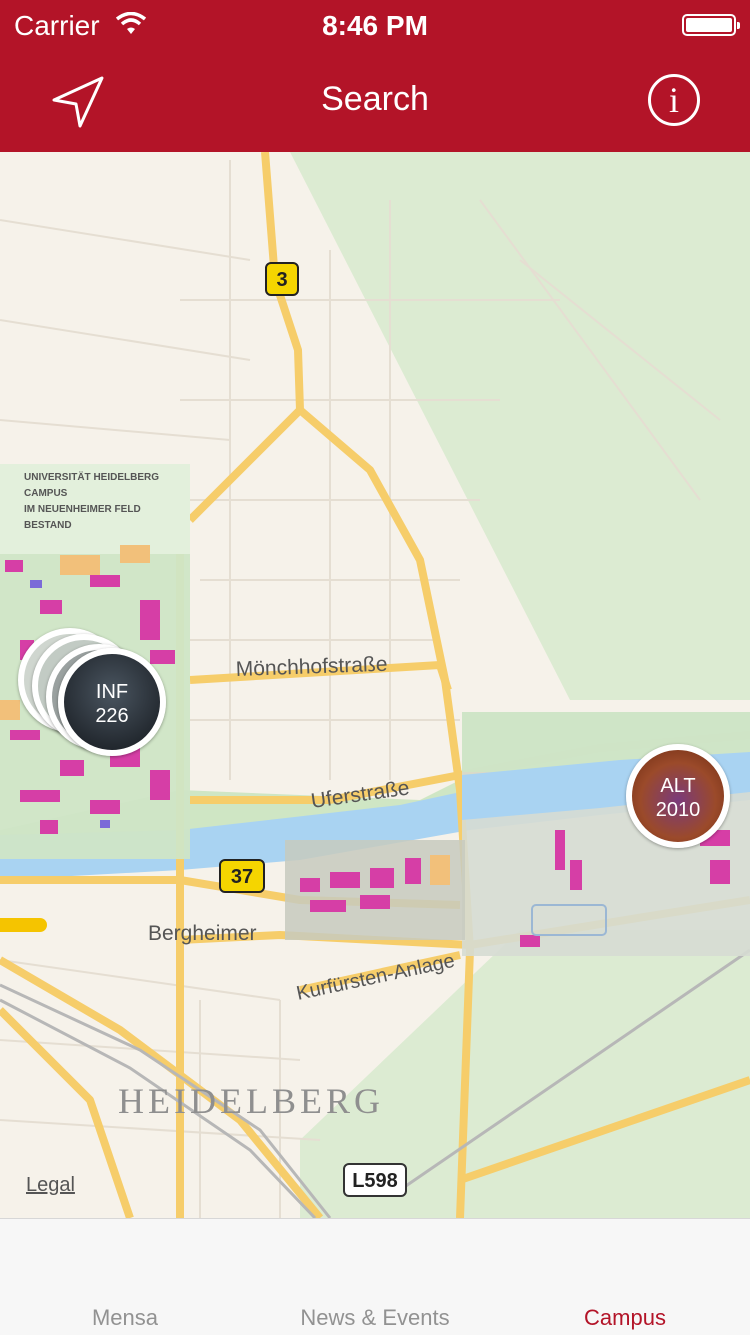  I want to click on route-shield-37: 37, so click(242, 876).